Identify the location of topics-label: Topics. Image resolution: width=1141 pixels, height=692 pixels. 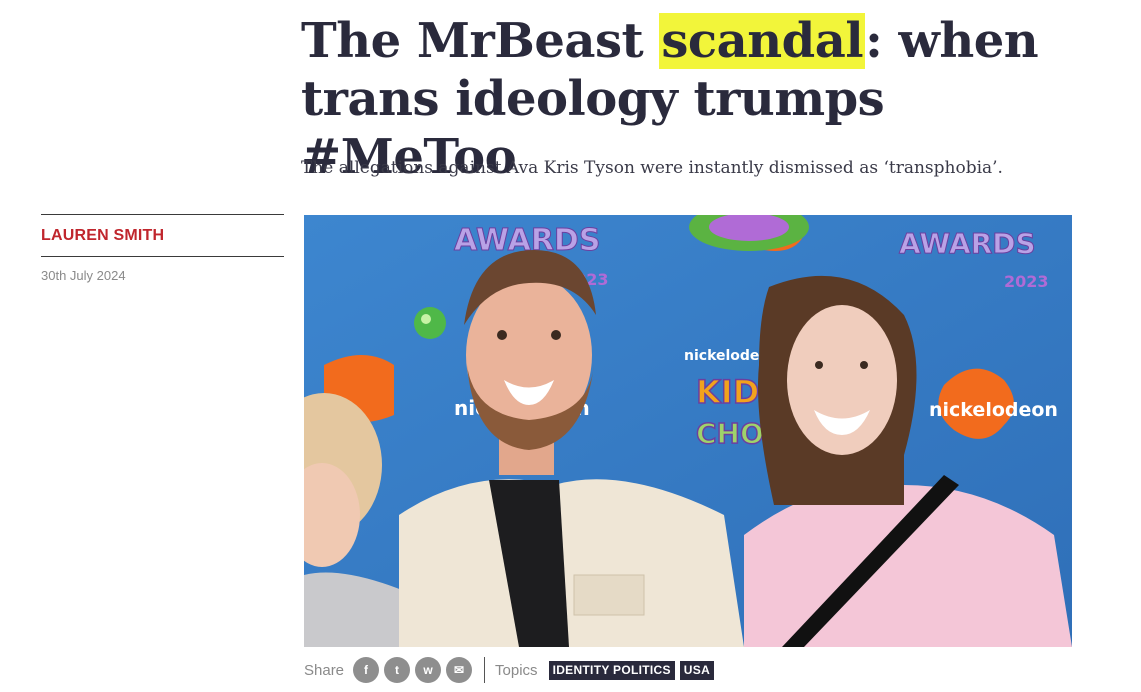
(516, 670).